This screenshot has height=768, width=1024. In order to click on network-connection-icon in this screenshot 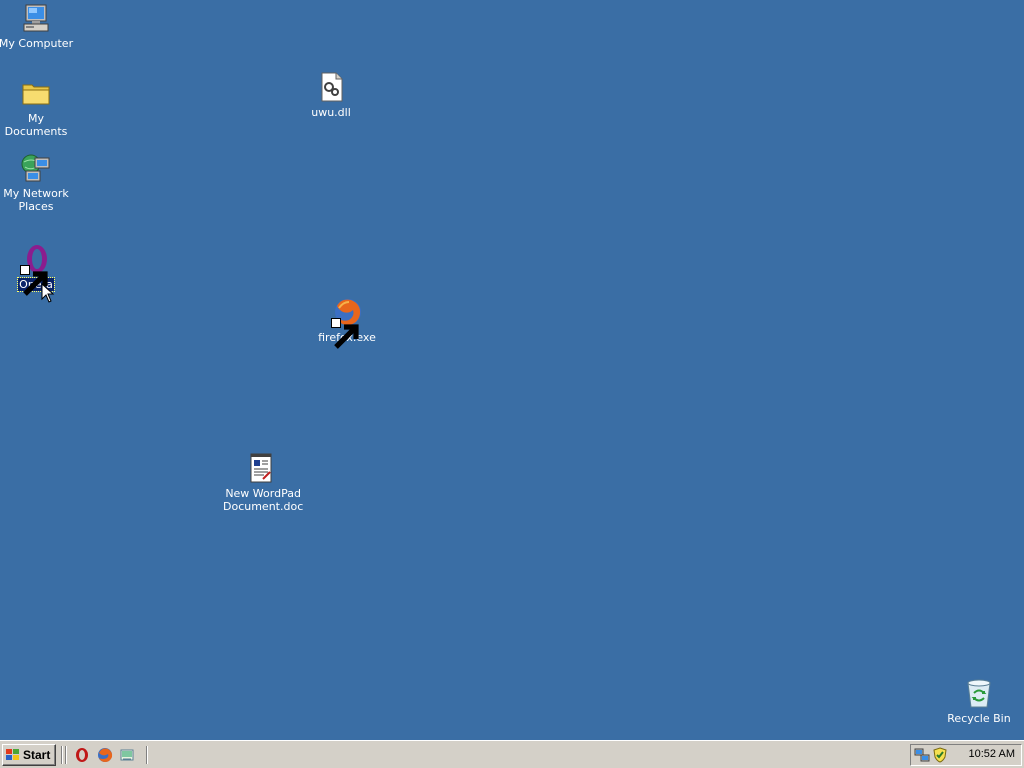, I will do `click(922, 755)`.